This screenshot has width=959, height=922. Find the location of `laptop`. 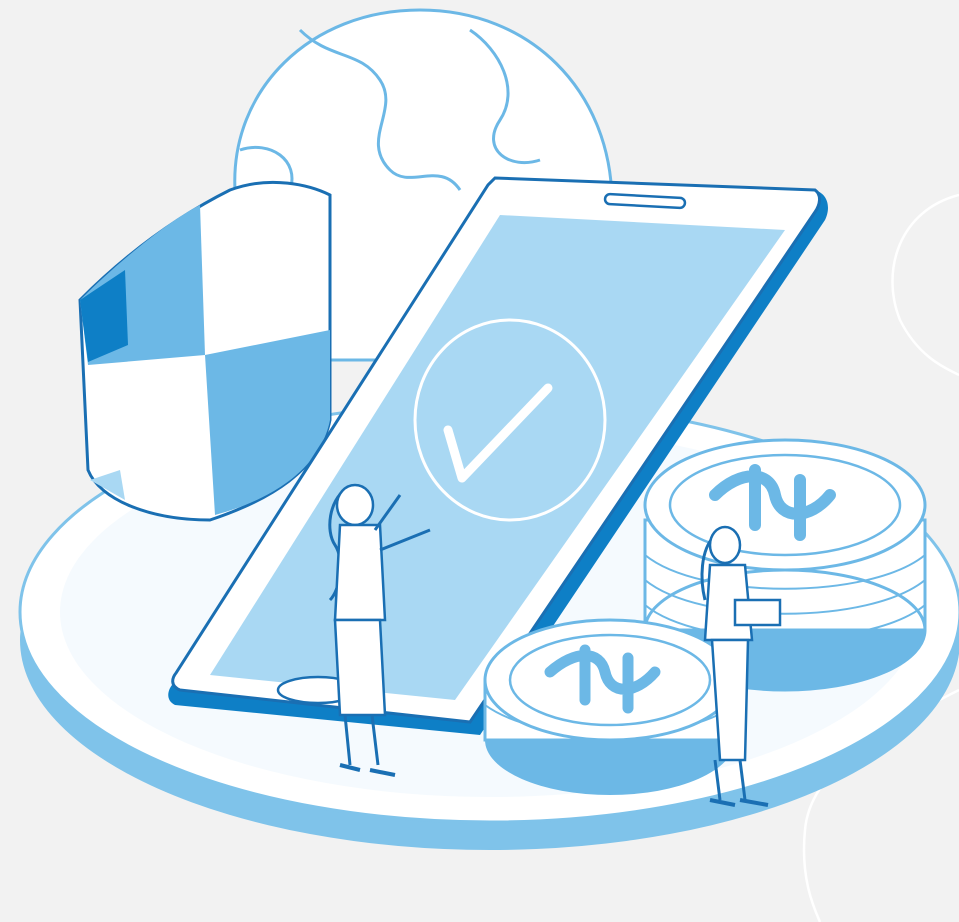

laptop is located at coordinates (757, 612).